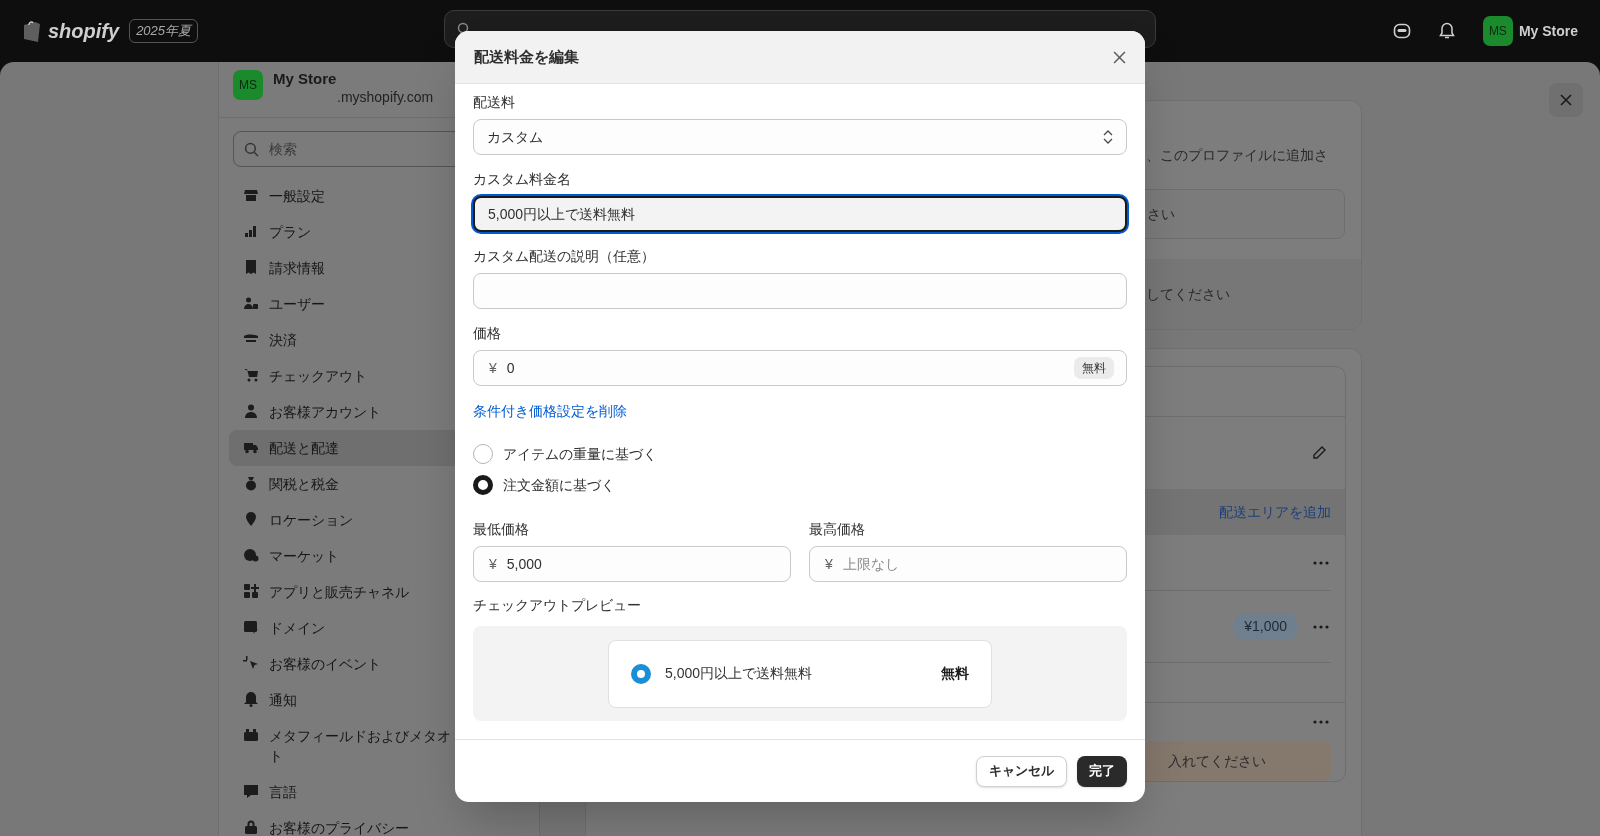  Describe the element at coordinates (339, 827) in the screenshot. I see `sidebar-item-label: お客様のプライバシー` at that location.